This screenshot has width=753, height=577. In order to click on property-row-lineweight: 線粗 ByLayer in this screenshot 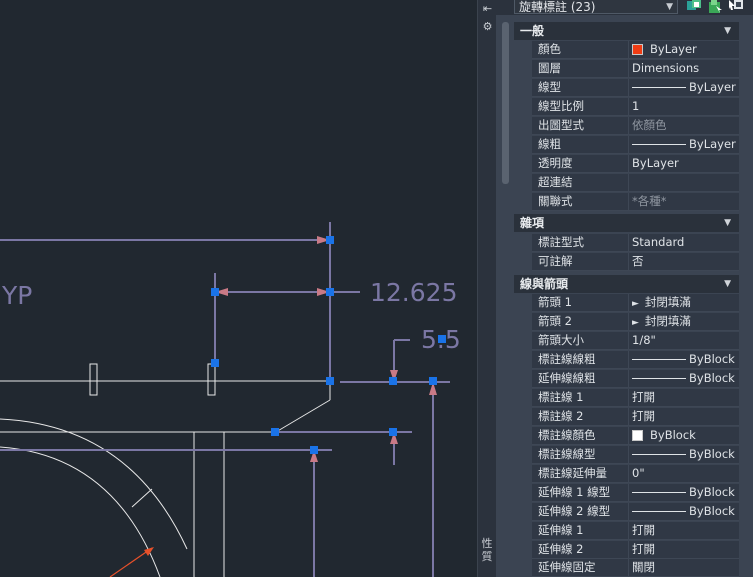, I will do `click(635, 145)`.